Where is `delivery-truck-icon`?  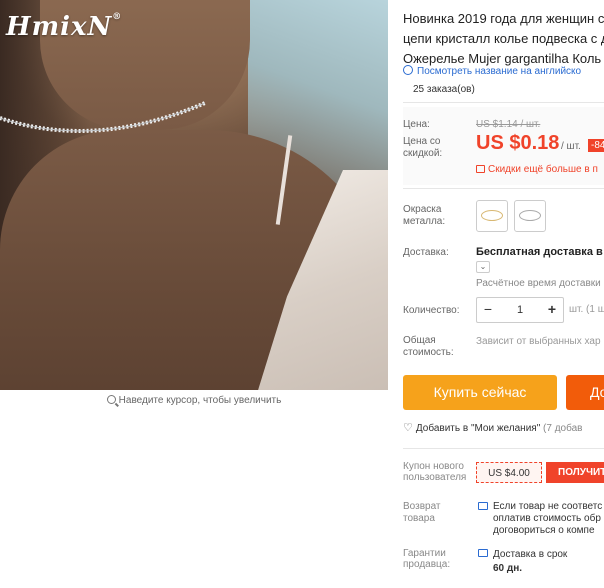 delivery-truck-icon is located at coordinates (483, 553).